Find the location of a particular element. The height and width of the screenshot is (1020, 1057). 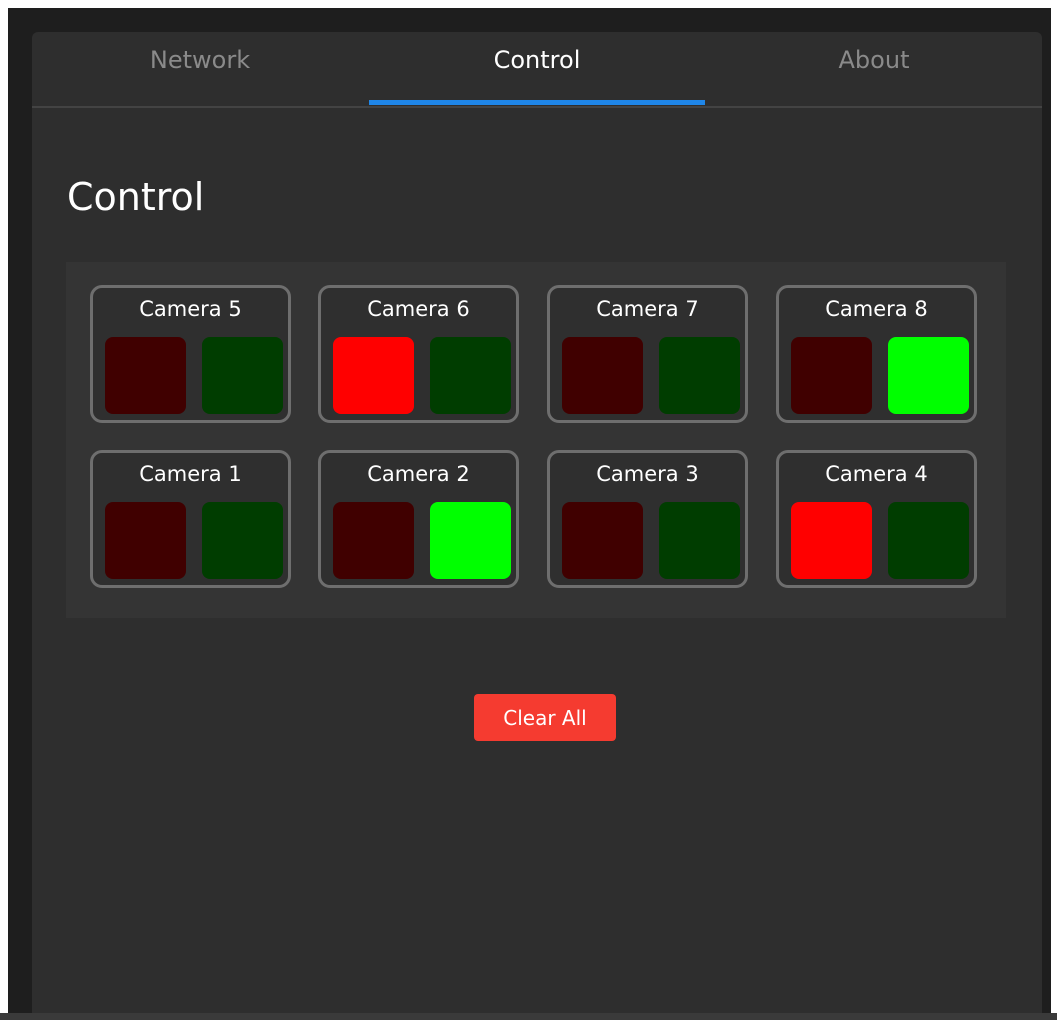

camera-card-3: Camera 3 is located at coordinates (647, 519).